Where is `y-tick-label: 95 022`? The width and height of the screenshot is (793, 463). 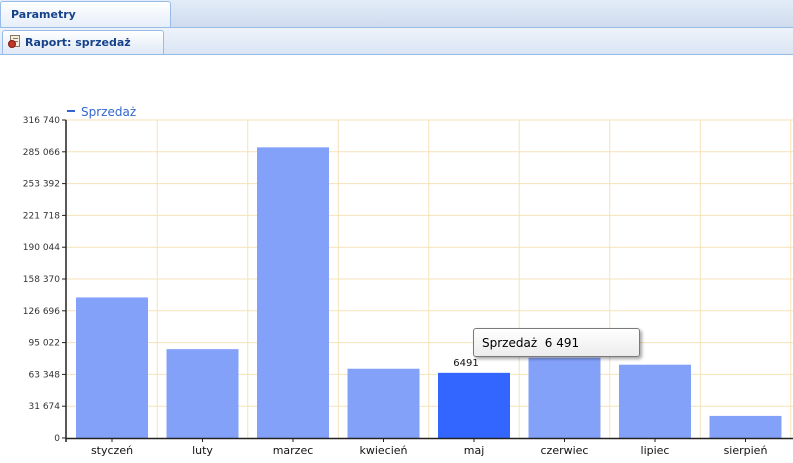 y-tick-label: 95 022 is located at coordinates (45, 344).